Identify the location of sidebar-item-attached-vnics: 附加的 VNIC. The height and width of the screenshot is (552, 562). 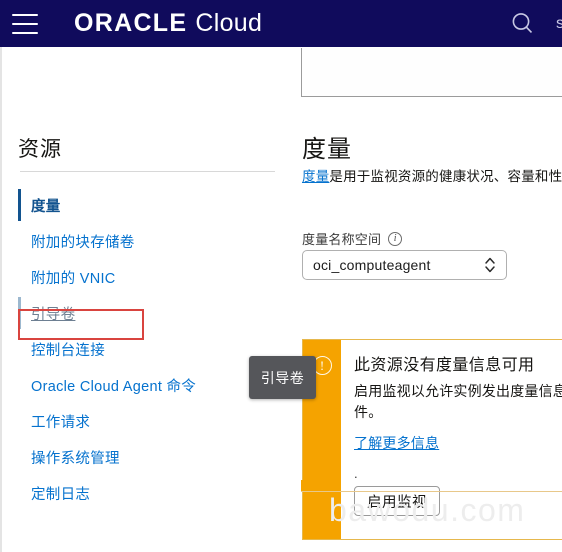
(153, 277).